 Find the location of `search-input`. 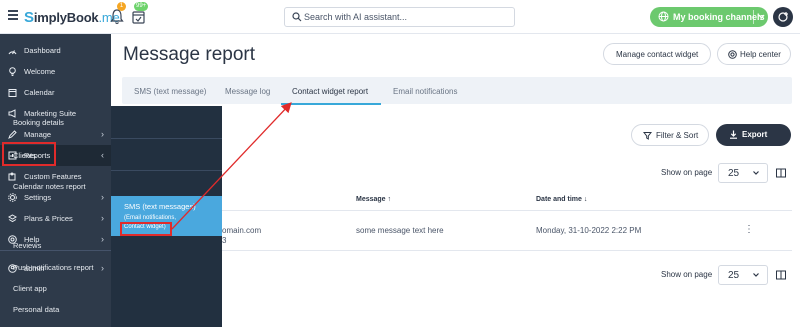

search-input is located at coordinates (404, 17).